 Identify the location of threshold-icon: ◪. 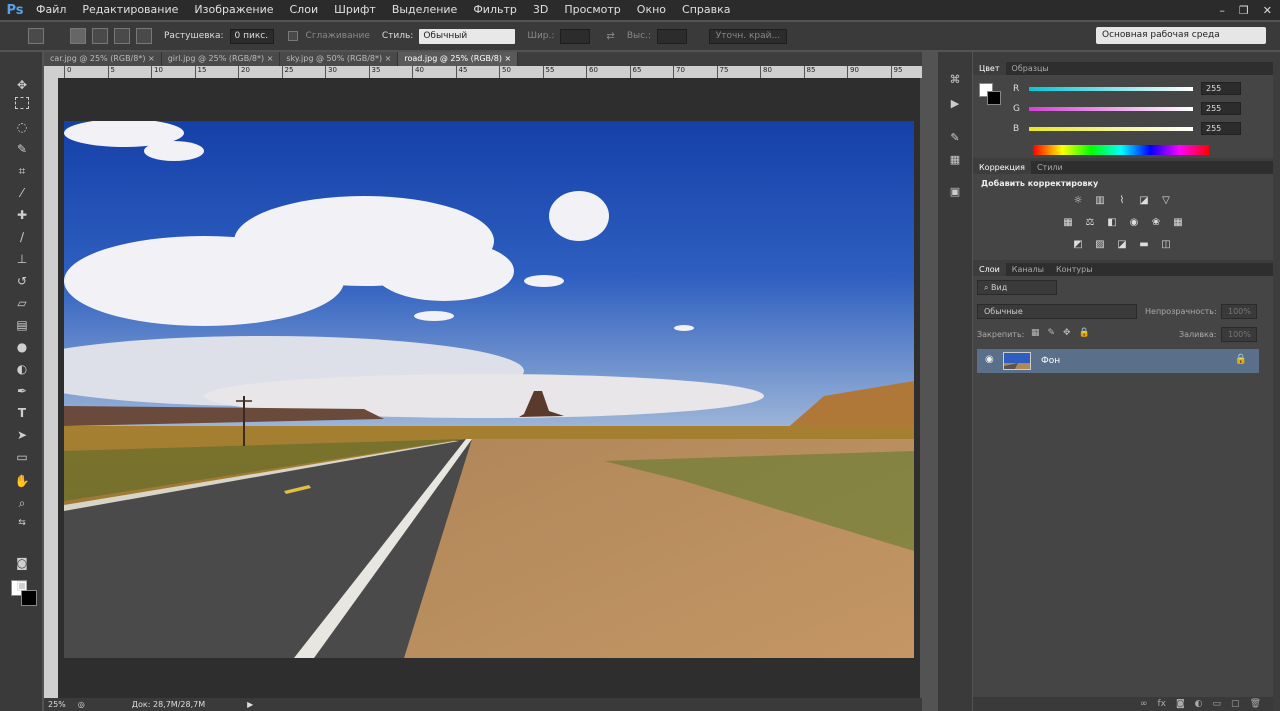
(1122, 245).